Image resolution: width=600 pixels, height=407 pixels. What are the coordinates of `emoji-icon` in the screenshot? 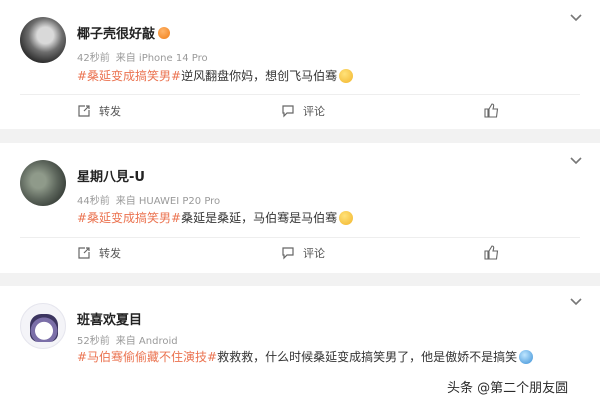 It's located at (526, 357).